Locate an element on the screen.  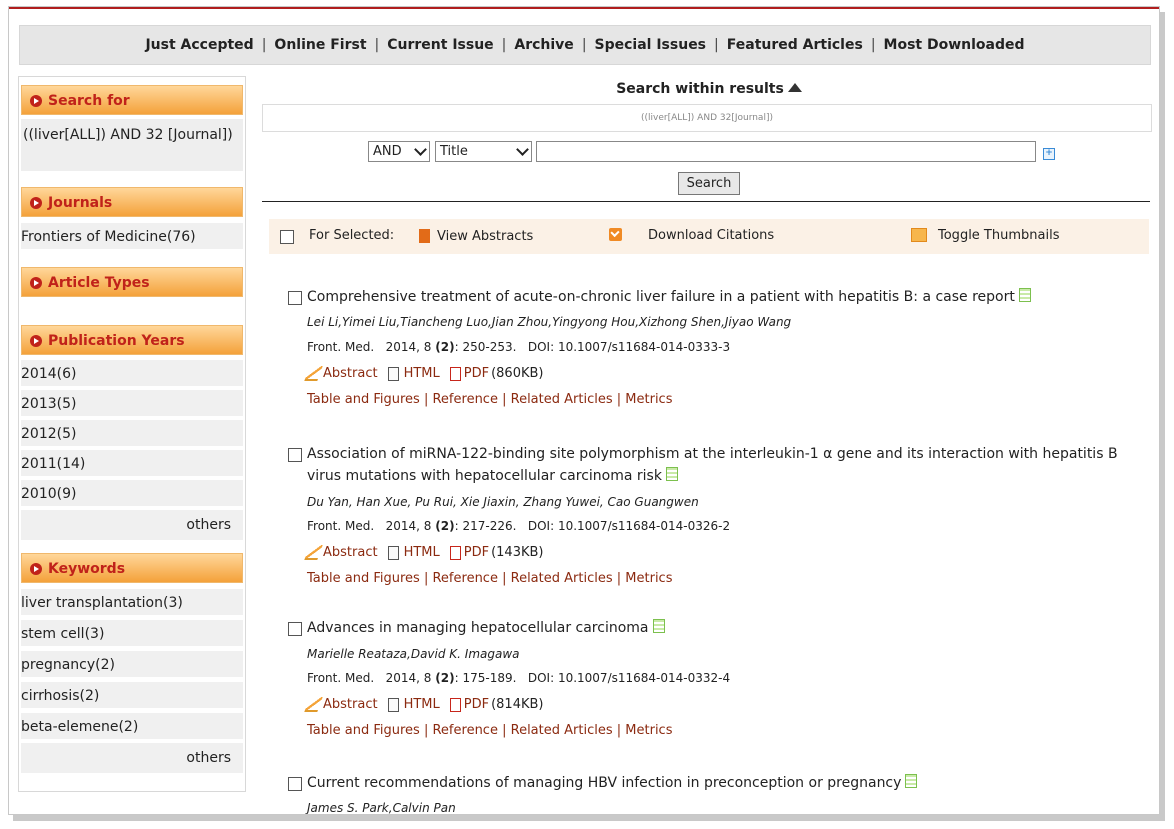
pdf-icon is located at coordinates (455, 552).